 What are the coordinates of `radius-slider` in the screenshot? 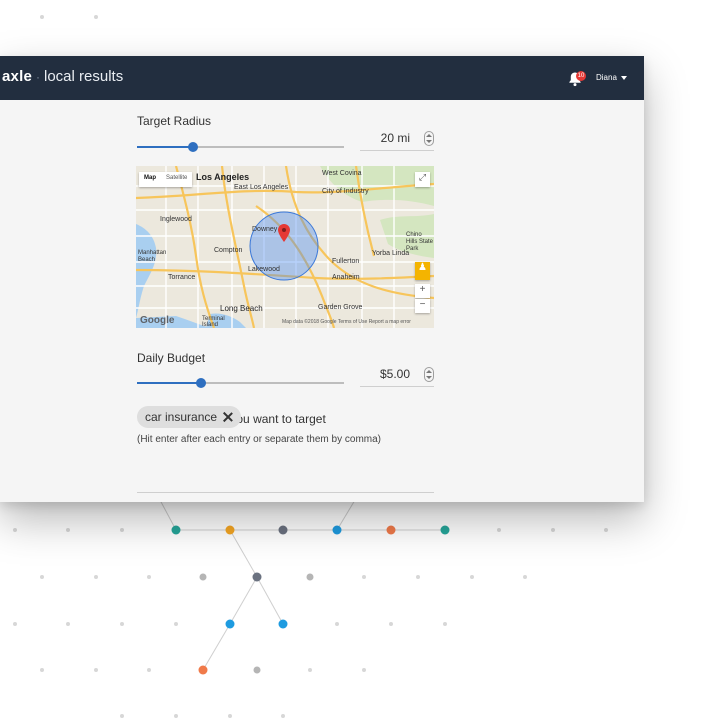 It's located at (240, 147).